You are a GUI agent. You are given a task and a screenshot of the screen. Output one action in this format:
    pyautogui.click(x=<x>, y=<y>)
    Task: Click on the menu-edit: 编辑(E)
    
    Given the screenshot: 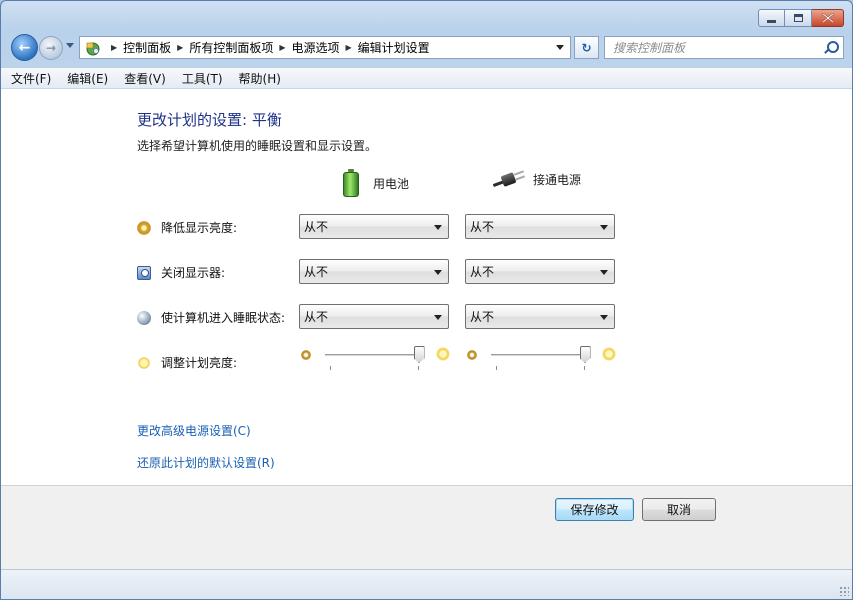 What is the action you would take?
    pyautogui.click(x=87, y=78)
    